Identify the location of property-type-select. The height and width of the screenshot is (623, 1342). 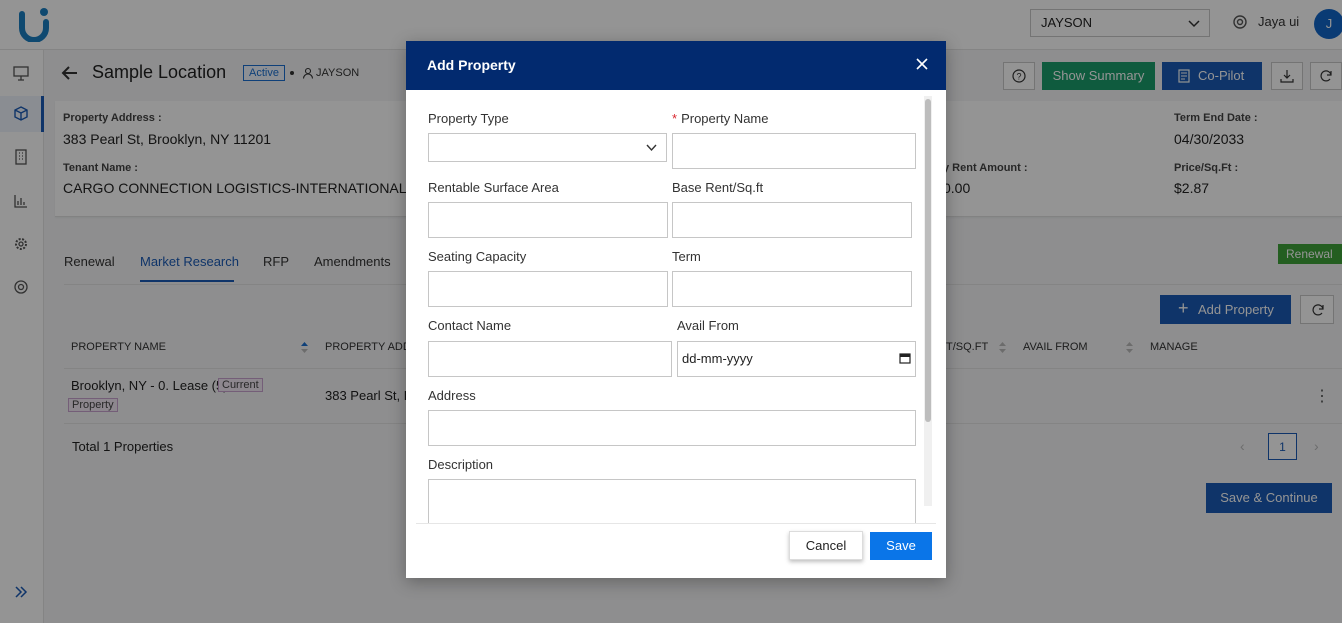
(547, 147).